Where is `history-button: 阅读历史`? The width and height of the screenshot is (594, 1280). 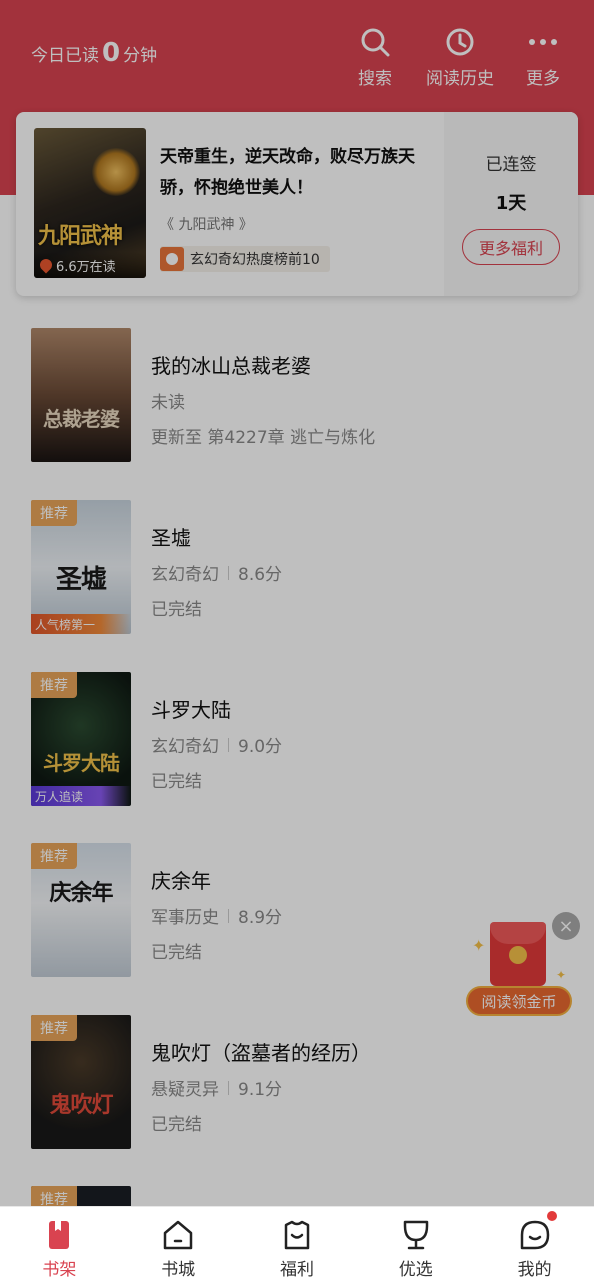
history-button: 阅读历史 is located at coordinates (460, 57).